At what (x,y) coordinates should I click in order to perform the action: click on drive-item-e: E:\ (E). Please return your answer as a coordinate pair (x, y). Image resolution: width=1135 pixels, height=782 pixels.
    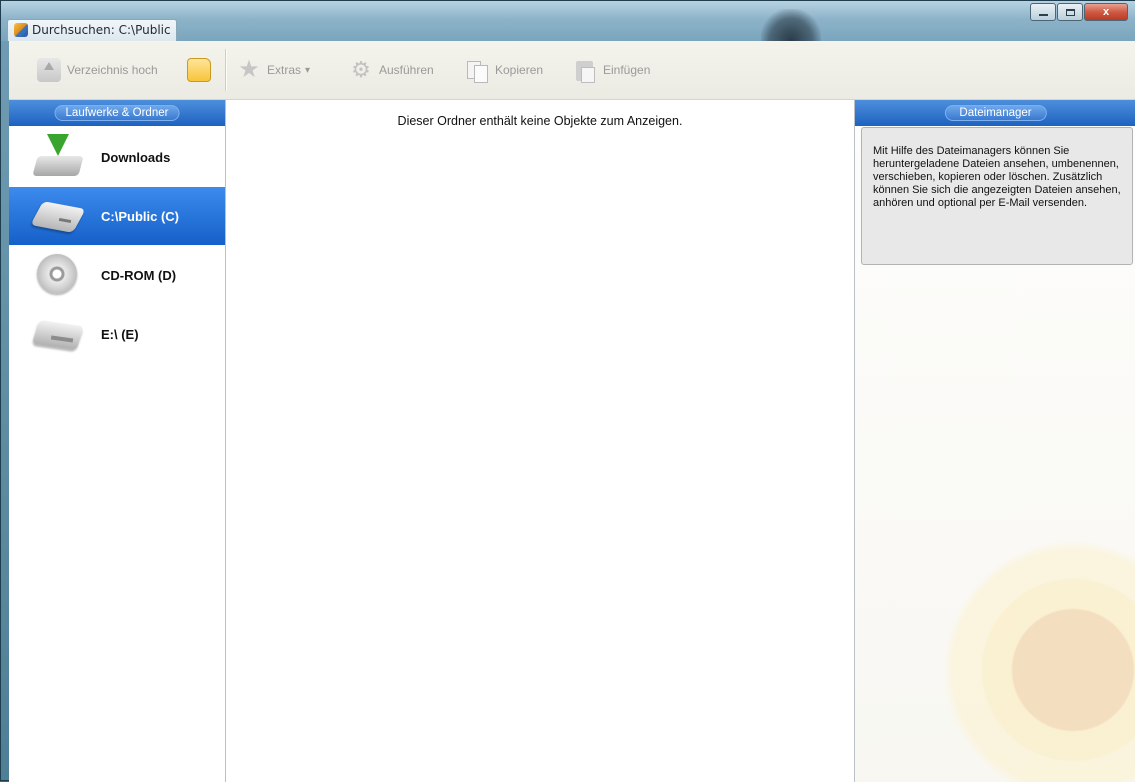
    Looking at the image, I should click on (117, 334).